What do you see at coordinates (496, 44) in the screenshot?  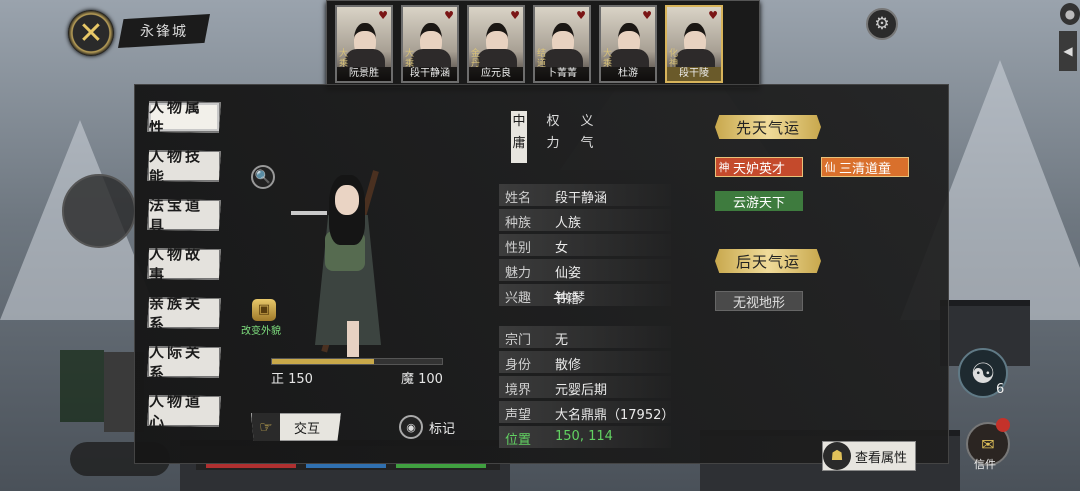 I see `party-member-portrait: ♥ 金丹 应元良` at bounding box center [496, 44].